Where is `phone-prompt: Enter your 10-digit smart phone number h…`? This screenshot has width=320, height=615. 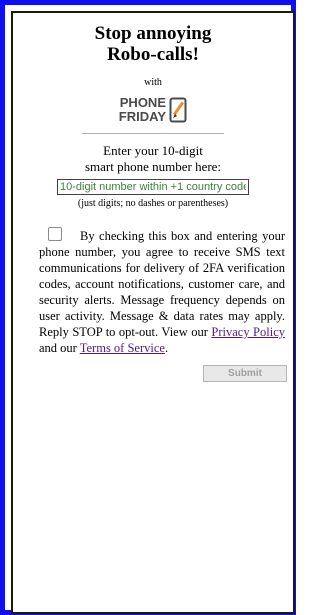
phone-prompt: Enter your 10-digit smart phone number h… is located at coordinates (153, 159).